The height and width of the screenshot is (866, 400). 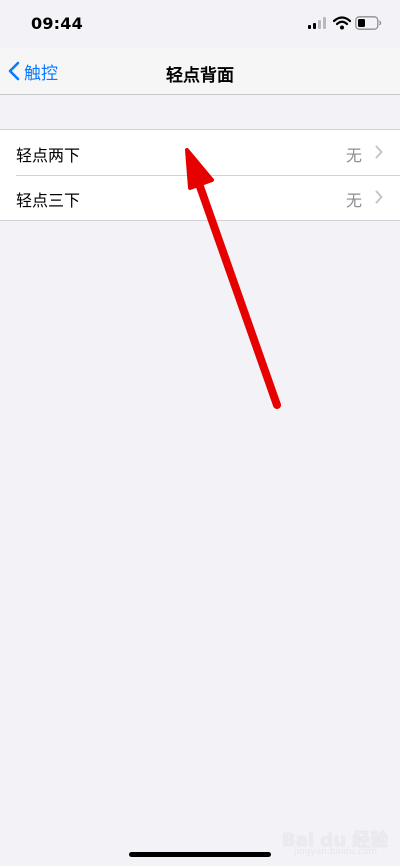 I want to click on annotation-arrow-icon, so click(x=233, y=278).